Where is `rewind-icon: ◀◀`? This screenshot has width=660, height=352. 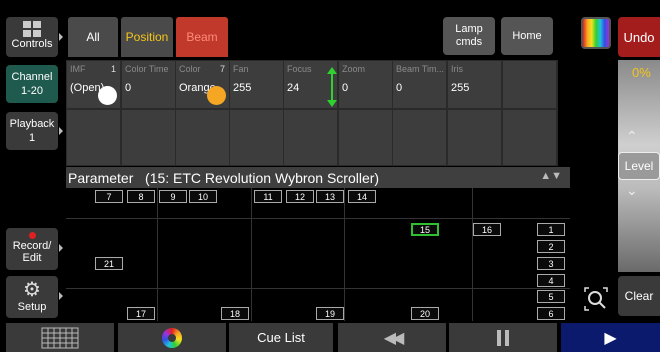 rewind-icon: ◀◀ is located at coordinates (394, 338).